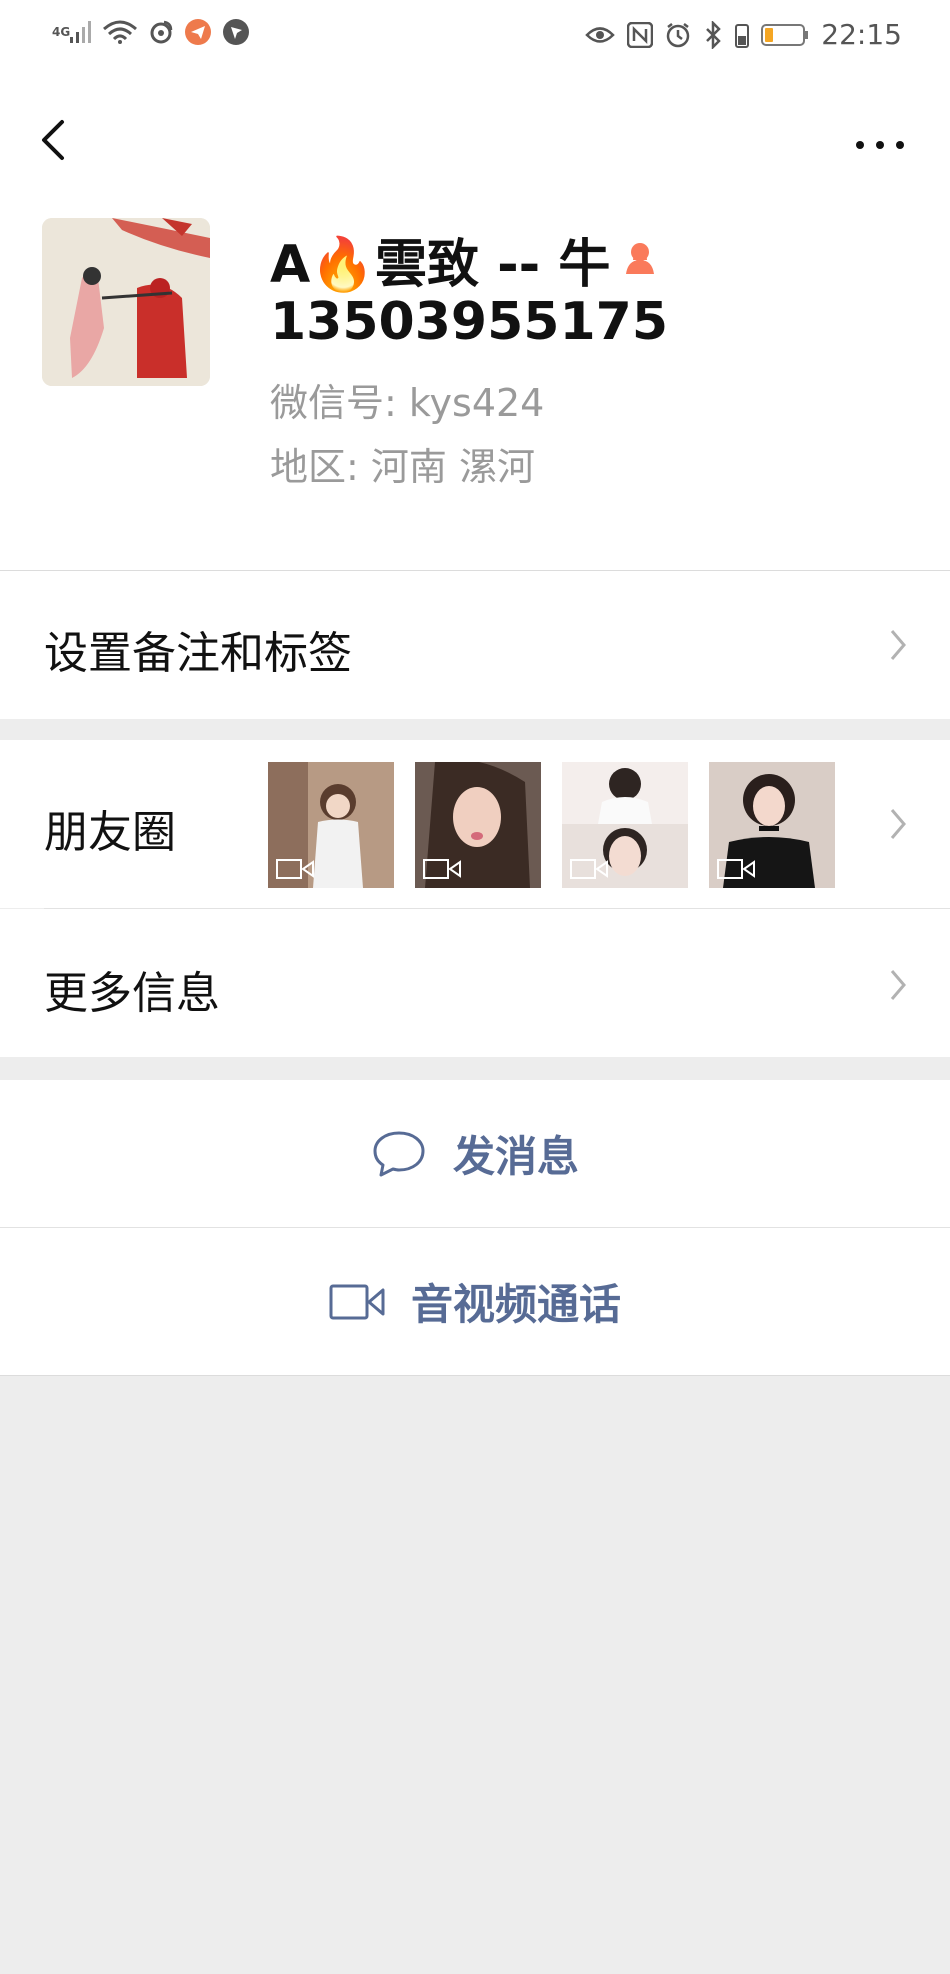 The width and height of the screenshot is (950, 1974). What do you see at coordinates (402, 467) in the screenshot?
I see `region: 地区: 河南 漯河` at bounding box center [402, 467].